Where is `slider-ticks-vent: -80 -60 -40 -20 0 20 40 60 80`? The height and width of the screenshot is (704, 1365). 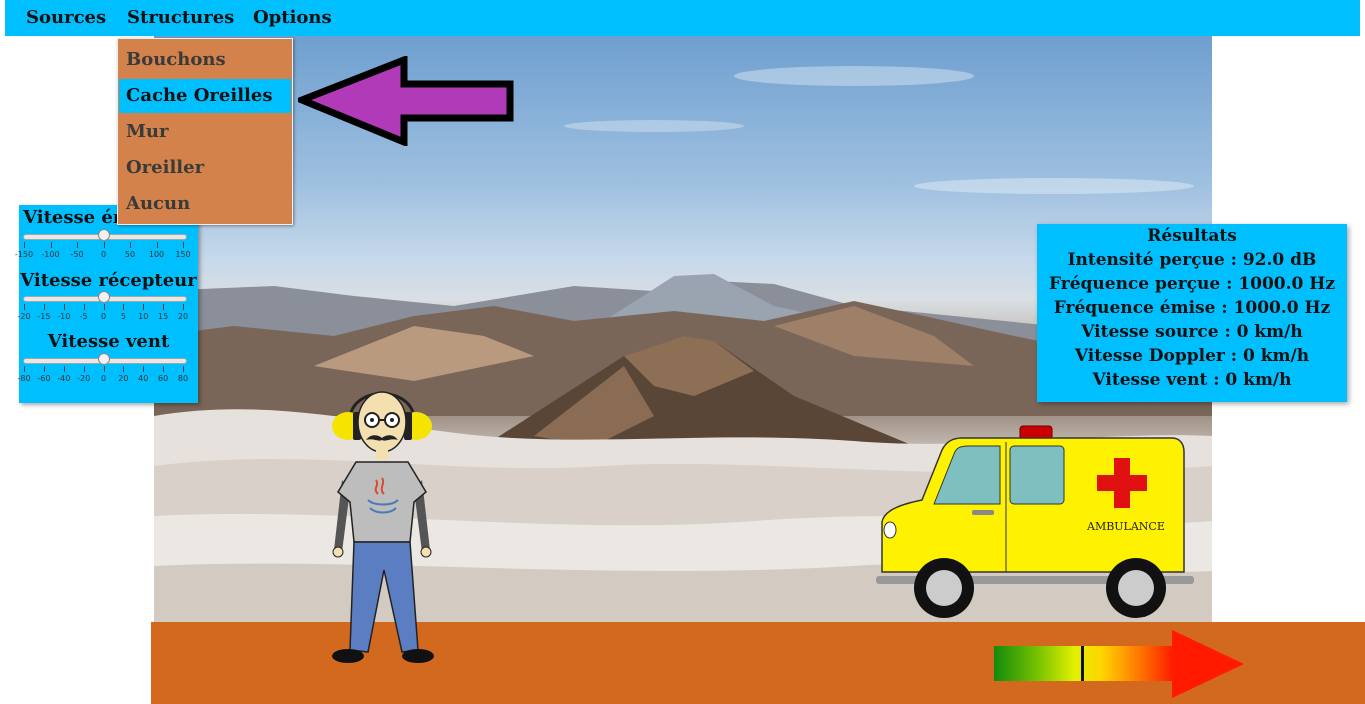
slider-ticks-vent: -80 -60 -40 -20 0 20 40 60 80 is located at coordinates (107, 374).